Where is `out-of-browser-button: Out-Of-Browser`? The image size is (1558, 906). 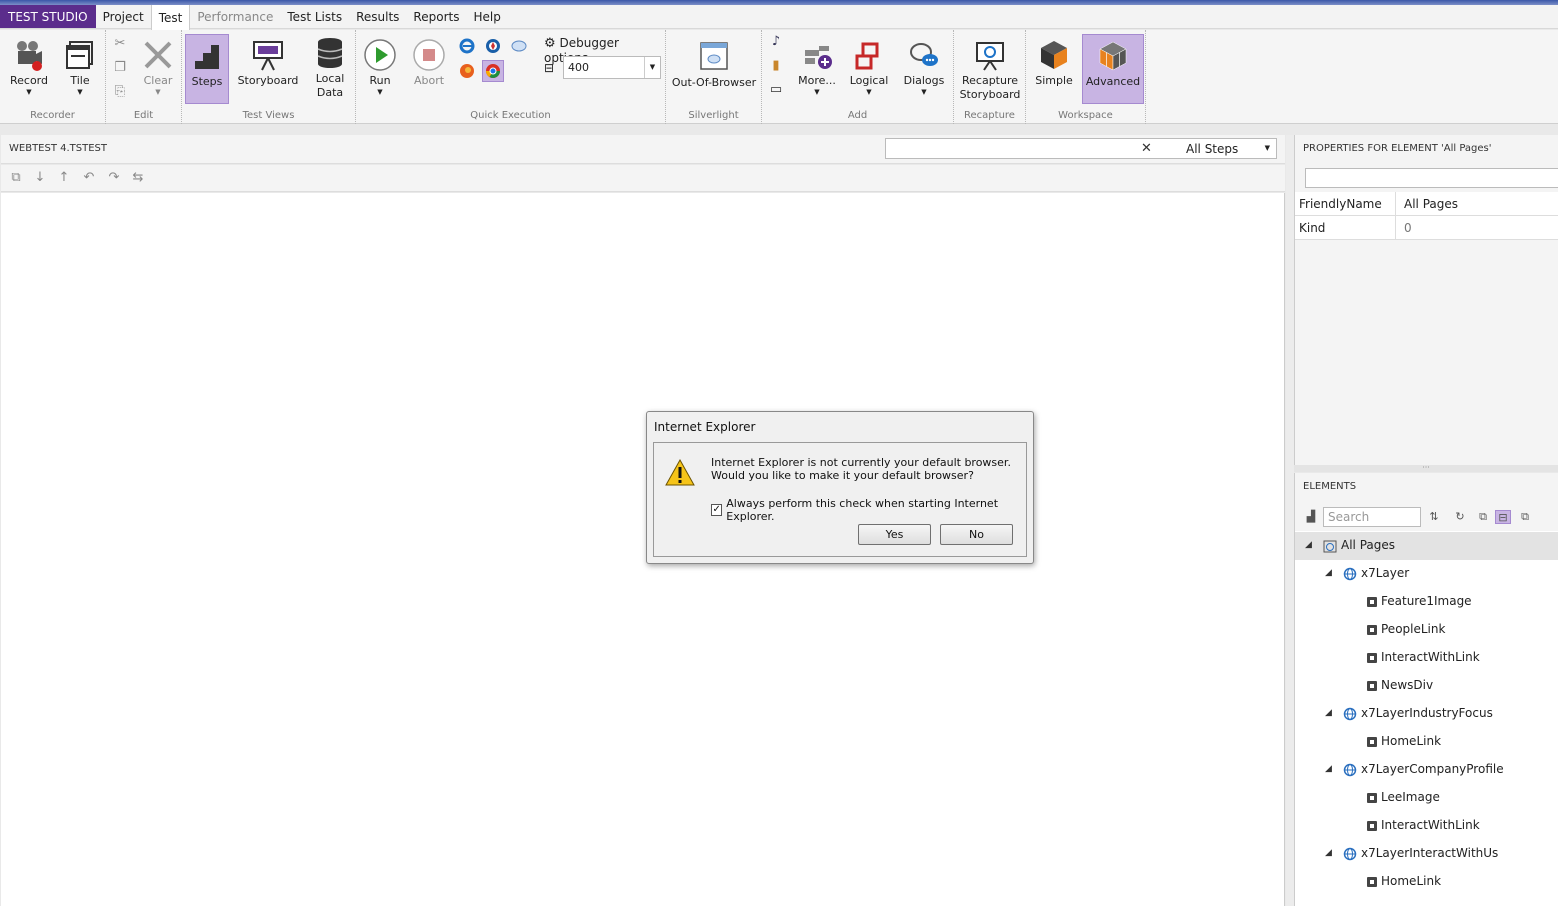 out-of-browser-button: Out-Of-Browser is located at coordinates (714, 65).